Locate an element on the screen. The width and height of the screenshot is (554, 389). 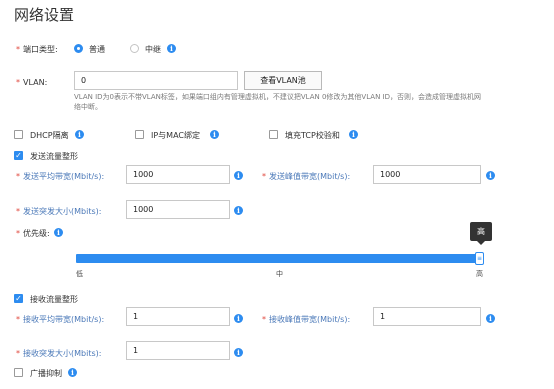
port-type-trunk-label: 中继 is located at coordinates (153, 49).